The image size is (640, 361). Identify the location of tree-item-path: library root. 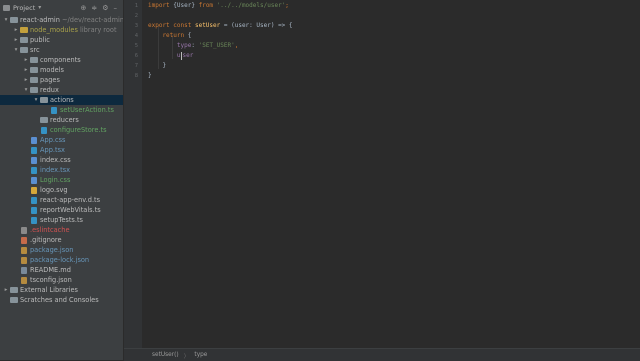
(97, 30).